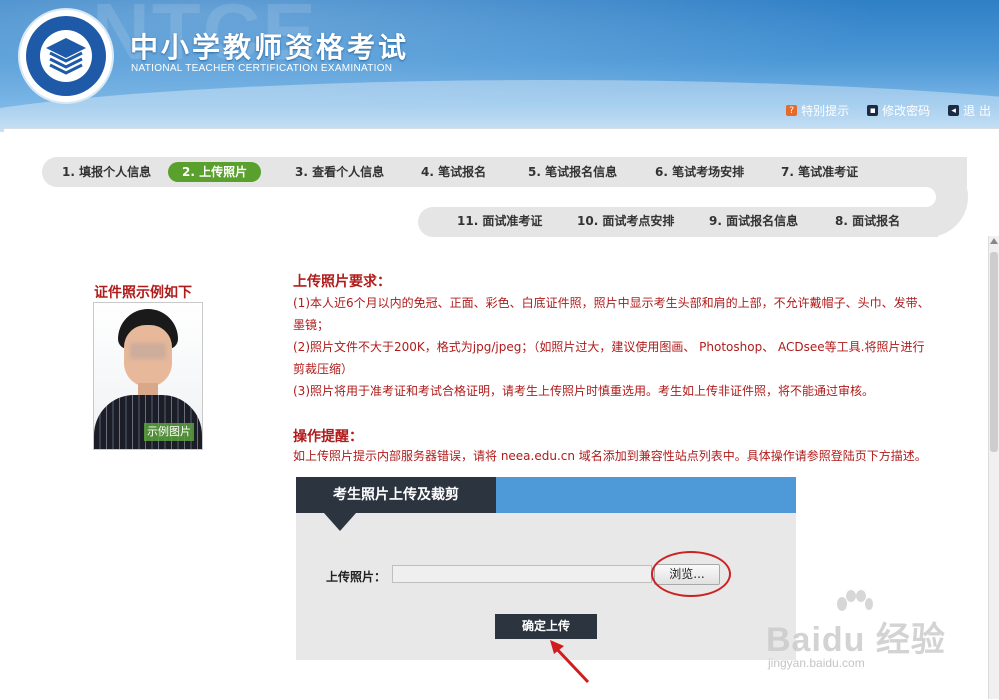  Describe the element at coordinates (994, 241) in the screenshot. I see `scroll-up-icon` at that location.